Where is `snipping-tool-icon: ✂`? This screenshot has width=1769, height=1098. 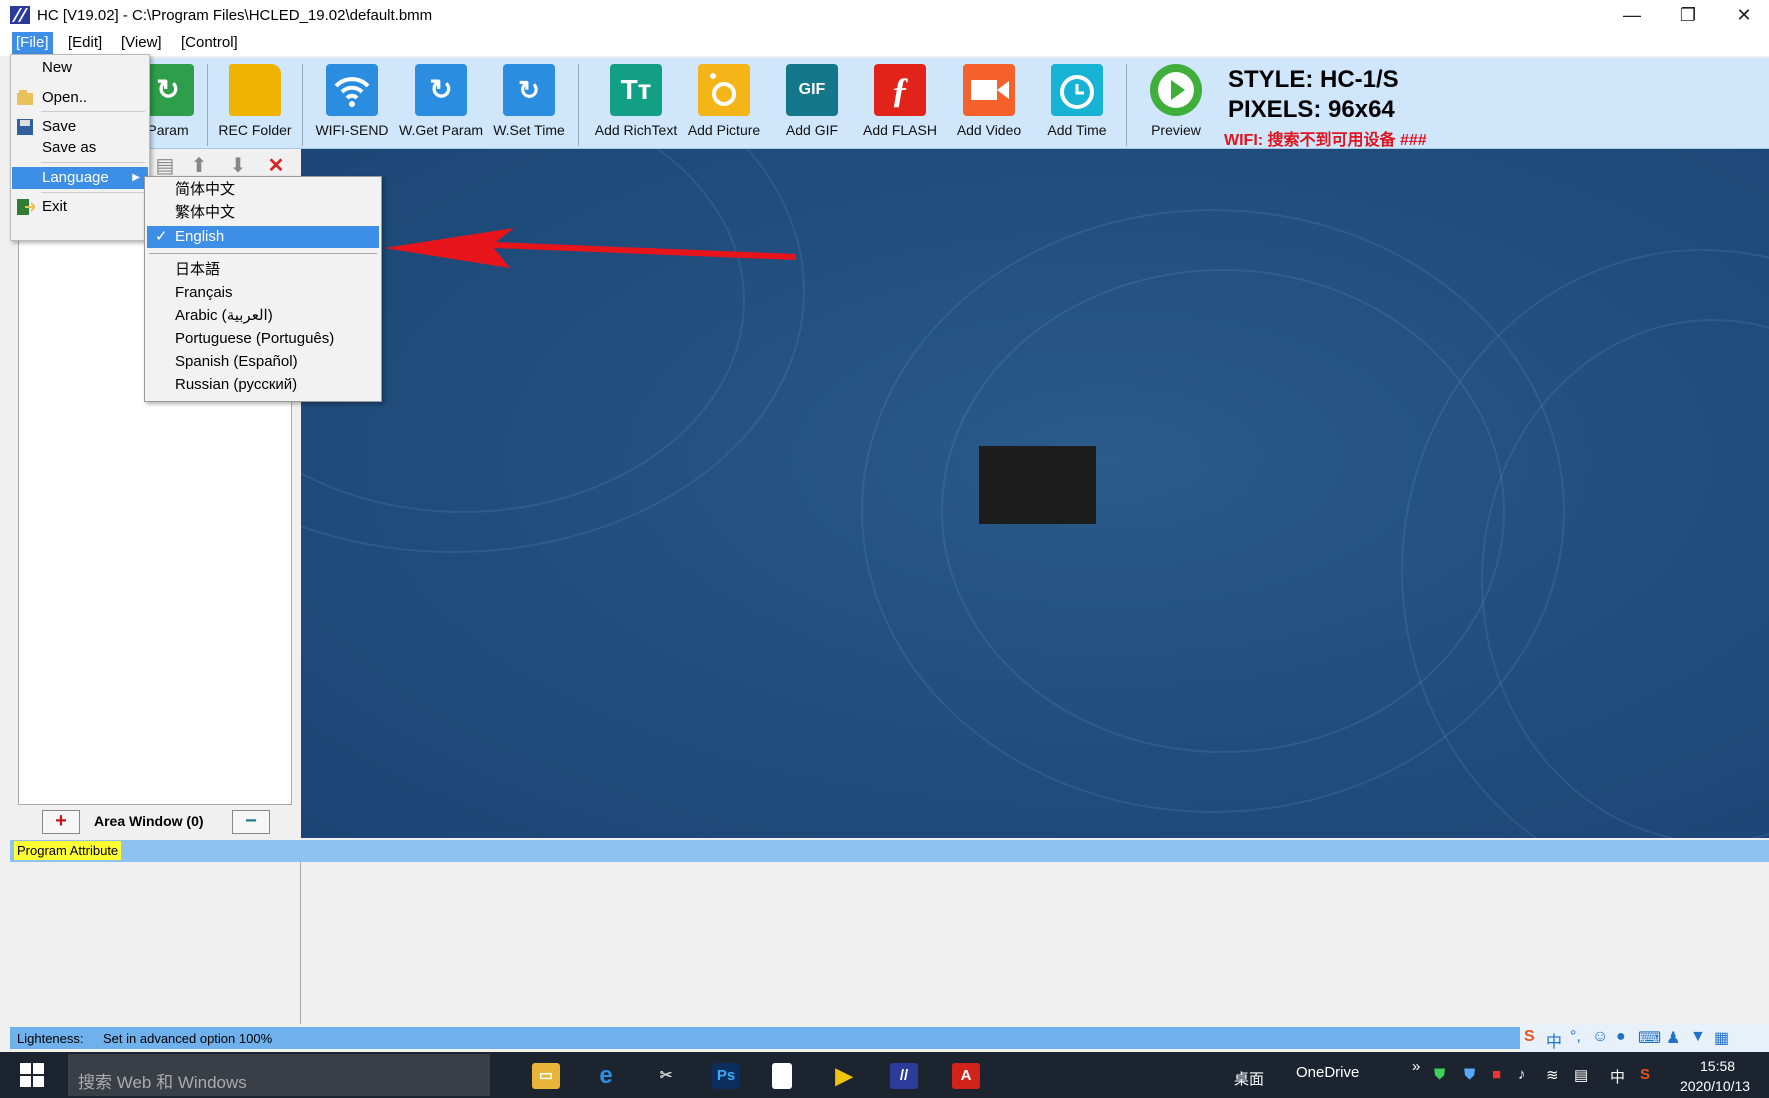
snipping-tool-icon: ✂ is located at coordinates (666, 1076).